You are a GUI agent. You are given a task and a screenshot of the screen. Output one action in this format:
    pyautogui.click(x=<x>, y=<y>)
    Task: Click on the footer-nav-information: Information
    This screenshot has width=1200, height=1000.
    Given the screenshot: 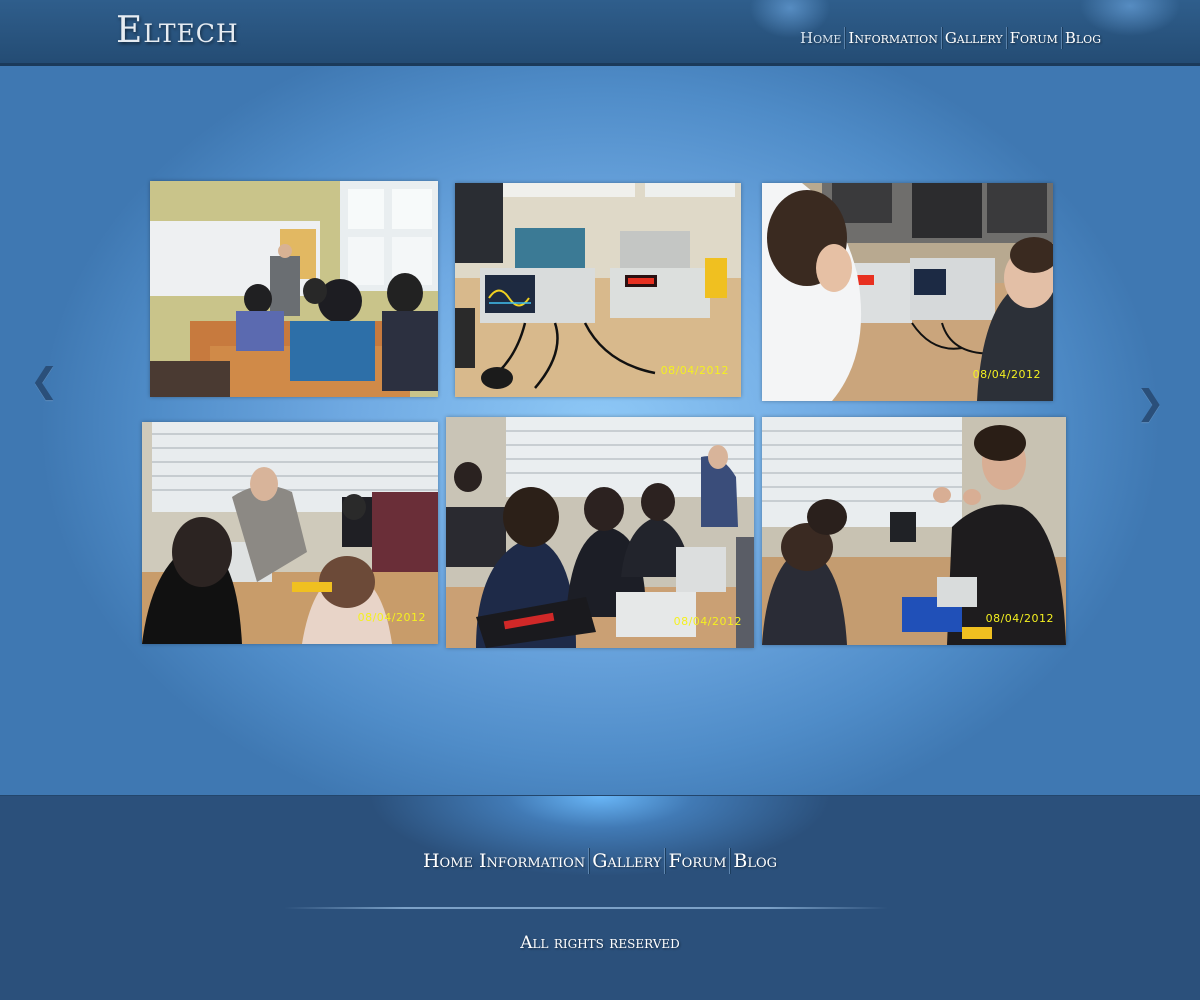 What is the action you would take?
    pyautogui.click(x=532, y=861)
    